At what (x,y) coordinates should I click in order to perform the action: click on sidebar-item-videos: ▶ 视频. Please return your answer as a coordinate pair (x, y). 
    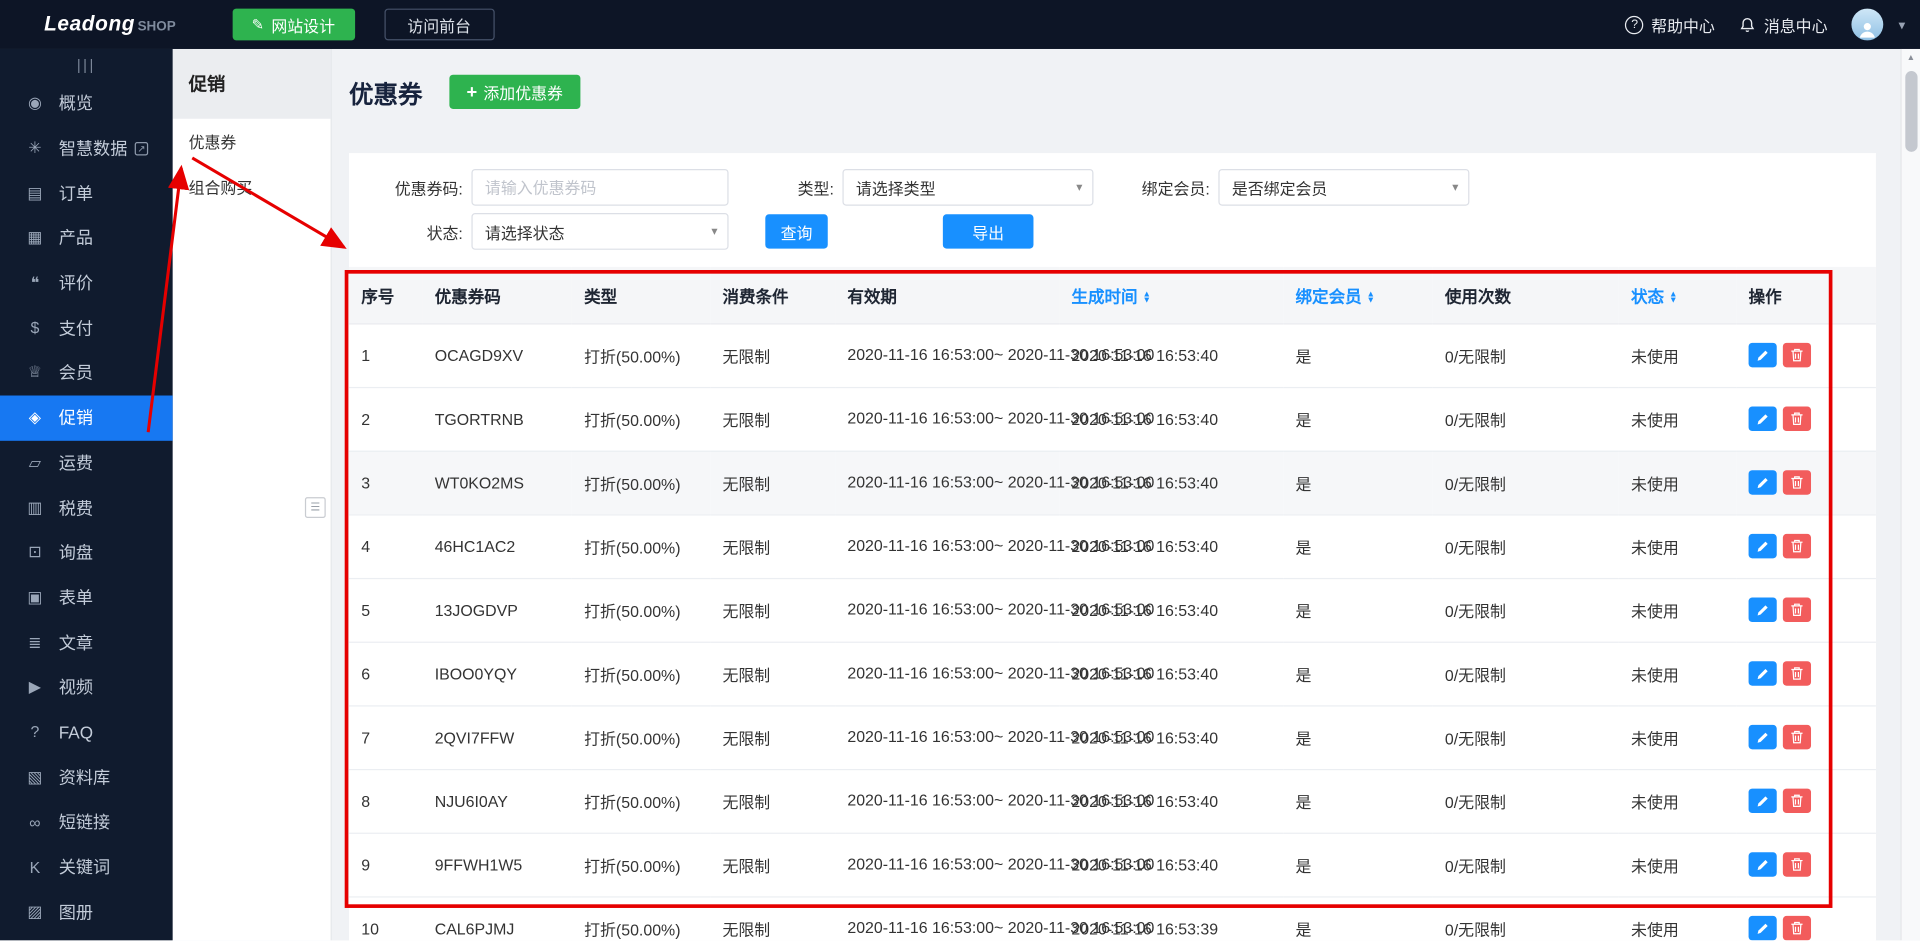
    Looking at the image, I should click on (86, 687).